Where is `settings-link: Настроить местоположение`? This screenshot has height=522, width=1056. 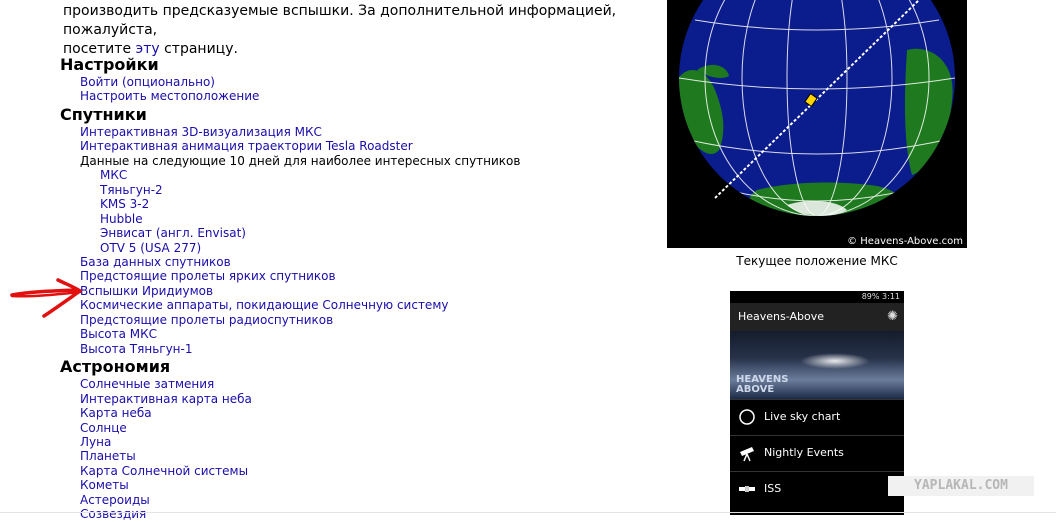 settings-link: Настроить местоположение is located at coordinates (169, 96).